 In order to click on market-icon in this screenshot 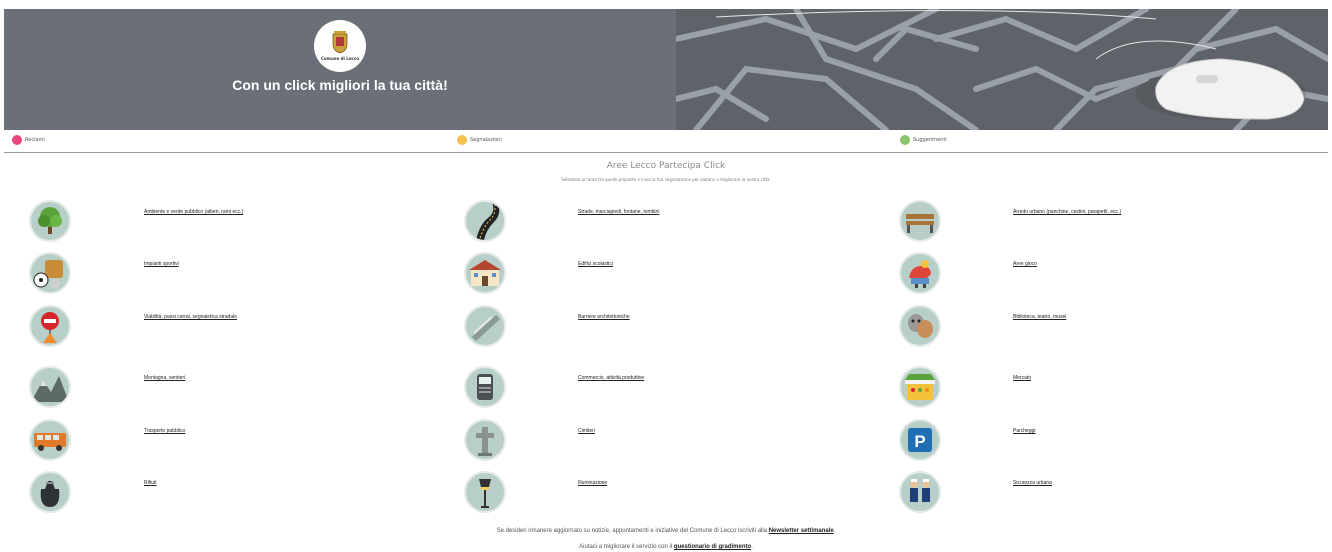, I will do `click(920, 387)`.